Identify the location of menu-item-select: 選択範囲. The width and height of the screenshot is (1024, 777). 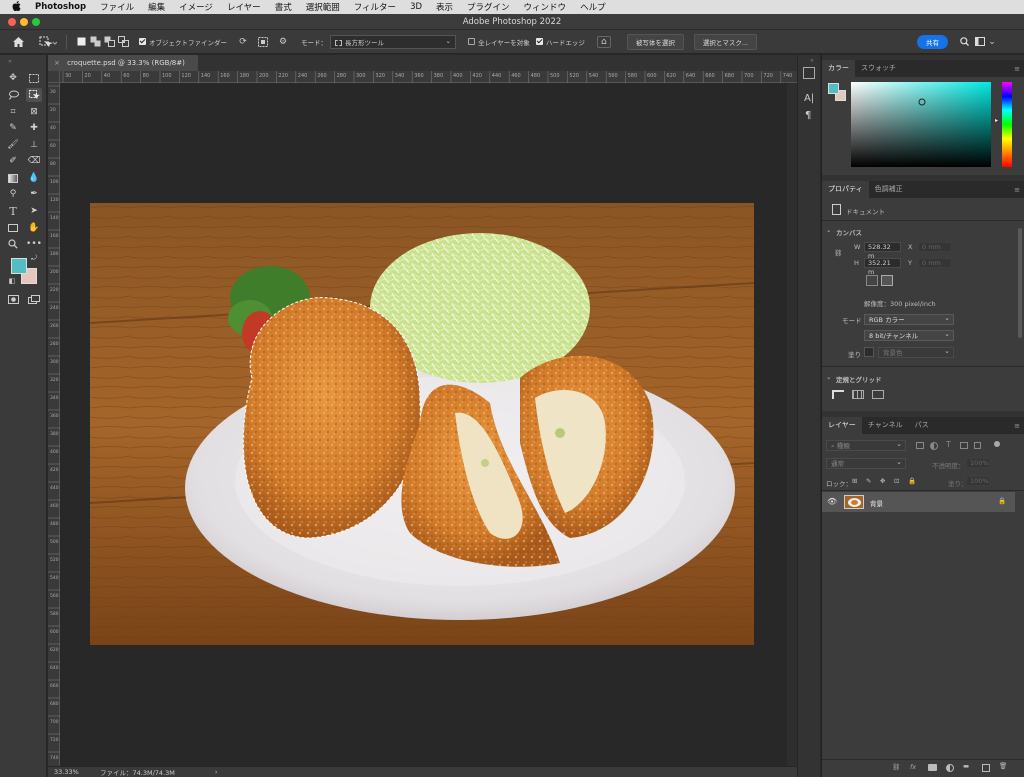
(323, 7).